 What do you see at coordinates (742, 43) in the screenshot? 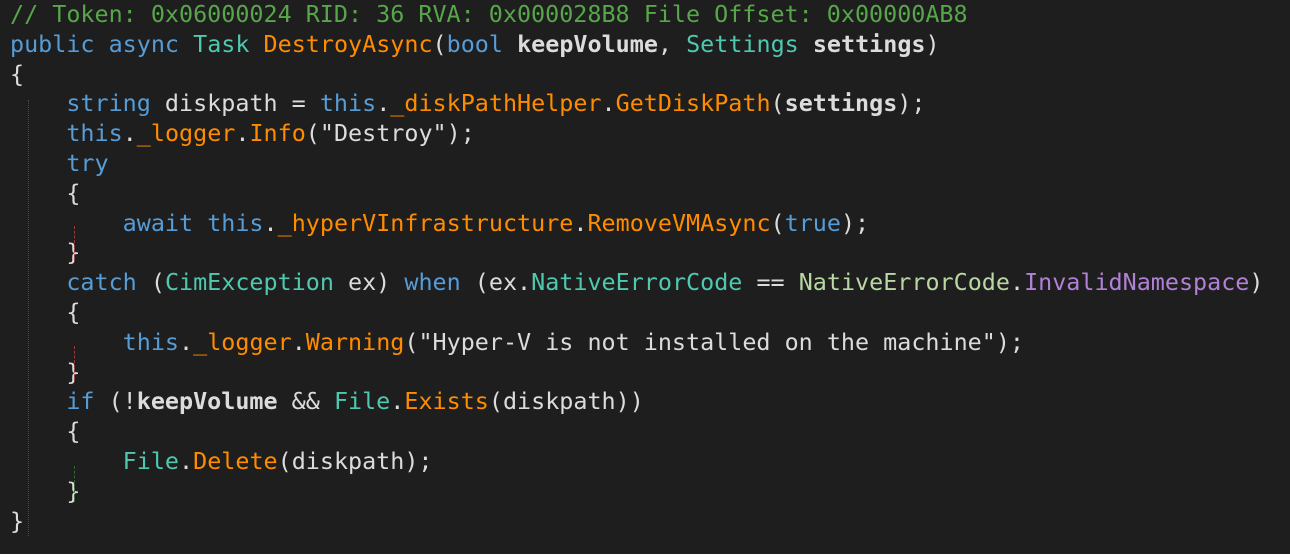
I see `code-token: Settings` at bounding box center [742, 43].